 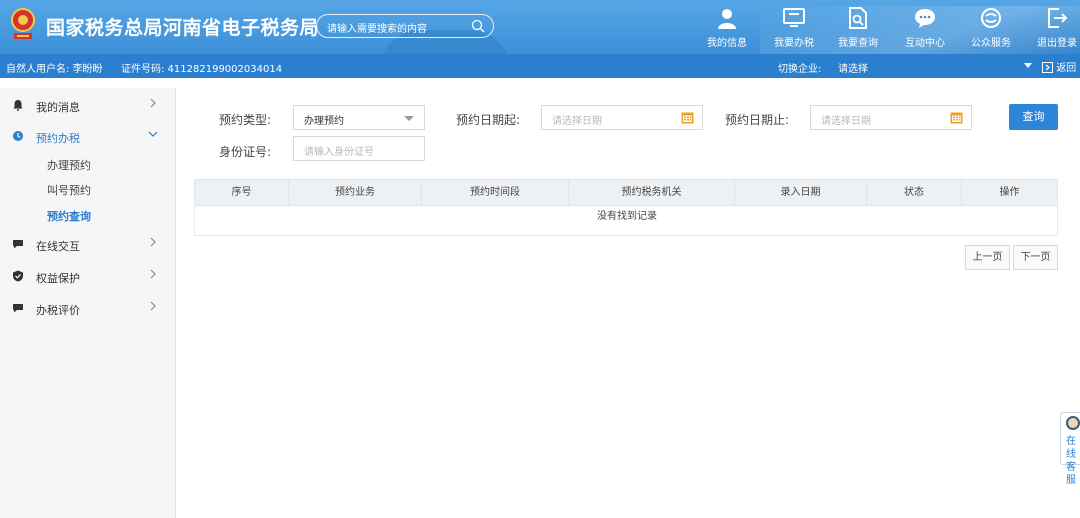 What do you see at coordinates (727, 19) in the screenshot?
I see `user-icon` at bounding box center [727, 19].